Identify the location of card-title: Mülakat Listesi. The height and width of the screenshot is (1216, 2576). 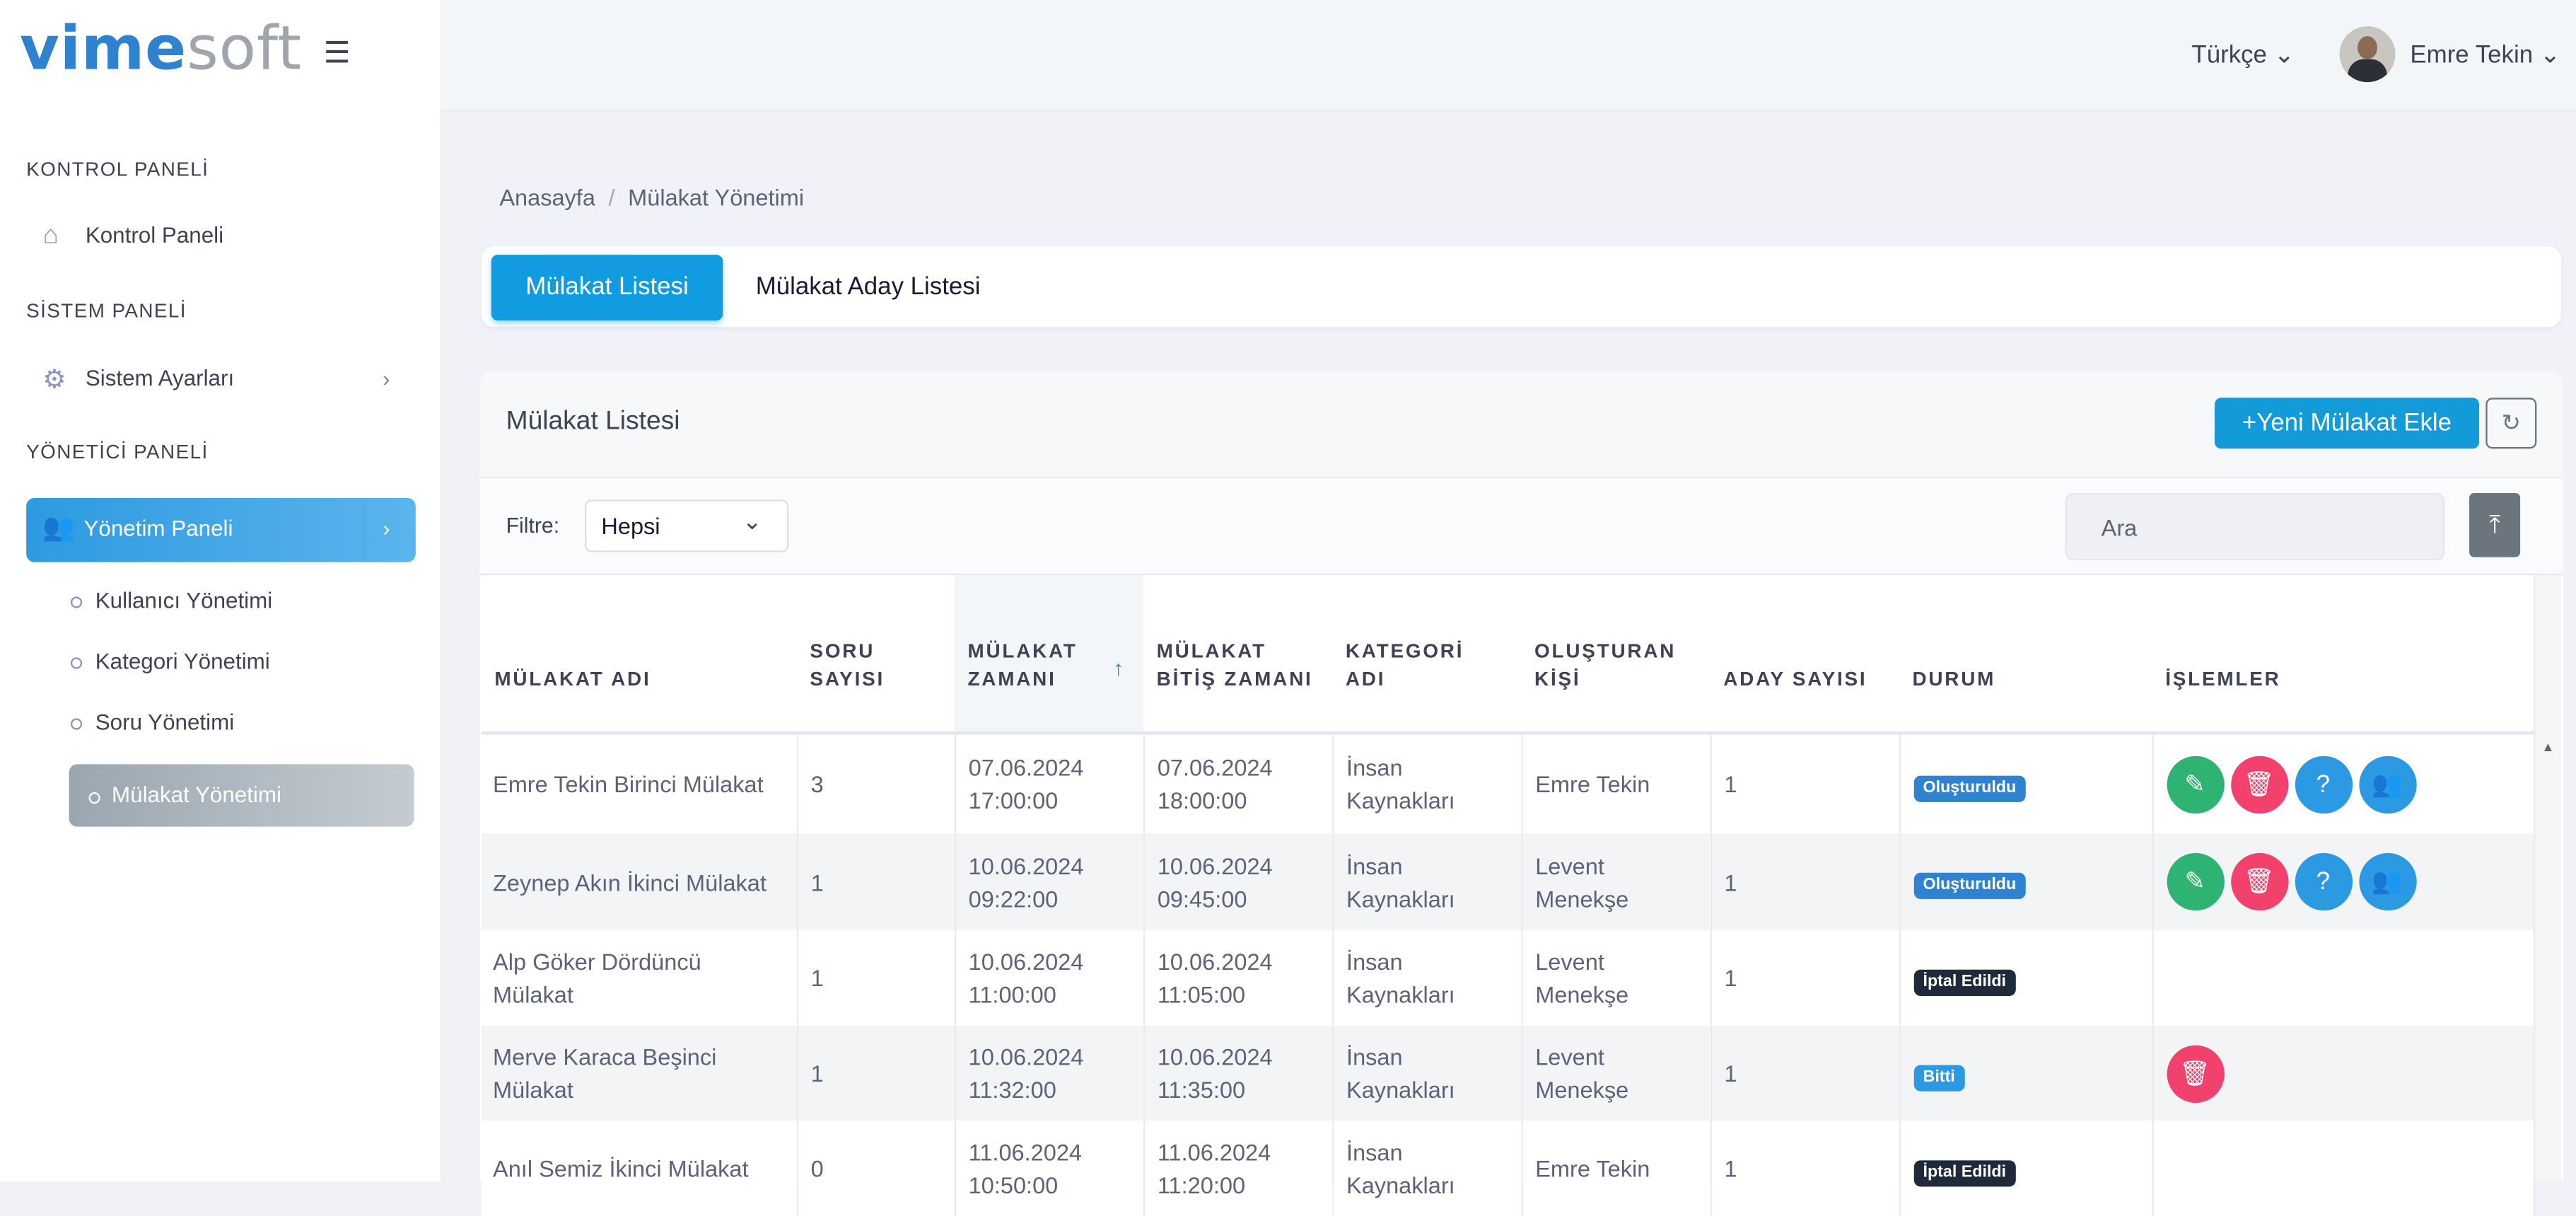
(593, 421).